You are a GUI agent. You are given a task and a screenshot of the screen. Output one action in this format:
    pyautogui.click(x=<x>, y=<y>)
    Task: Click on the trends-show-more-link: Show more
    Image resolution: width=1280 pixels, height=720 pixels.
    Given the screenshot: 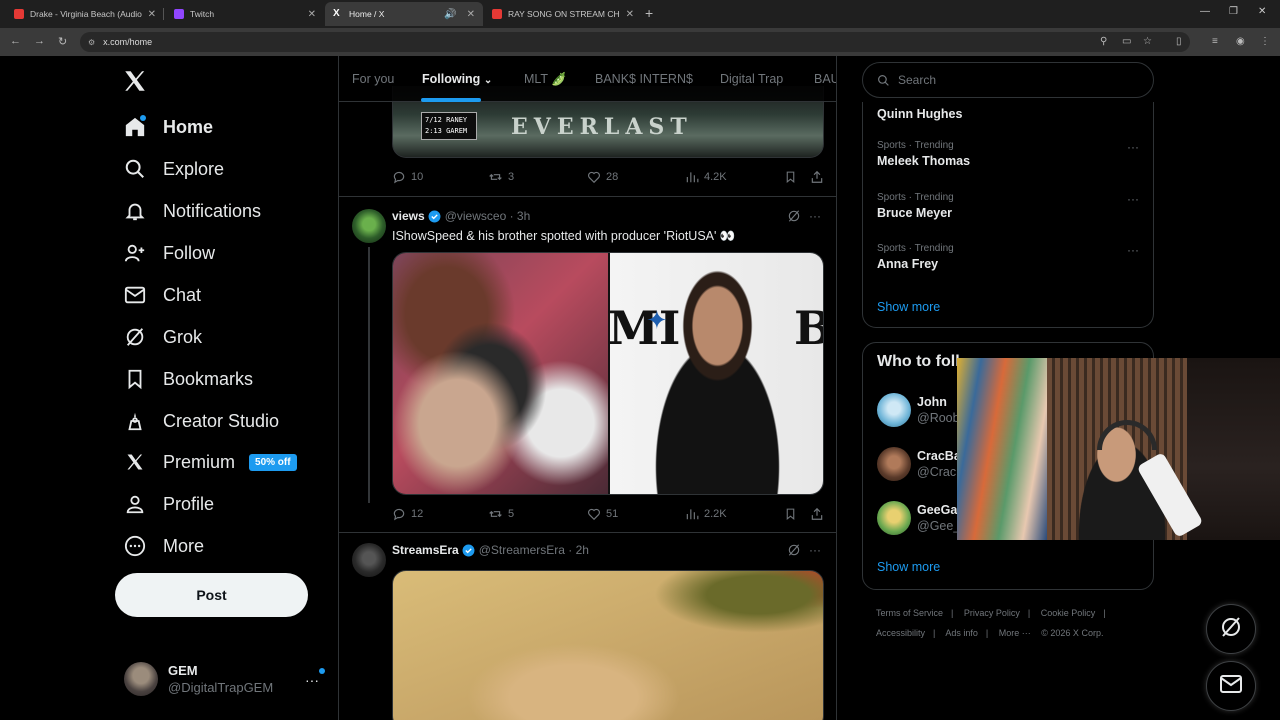 What is the action you would take?
    pyautogui.click(x=908, y=307)
    